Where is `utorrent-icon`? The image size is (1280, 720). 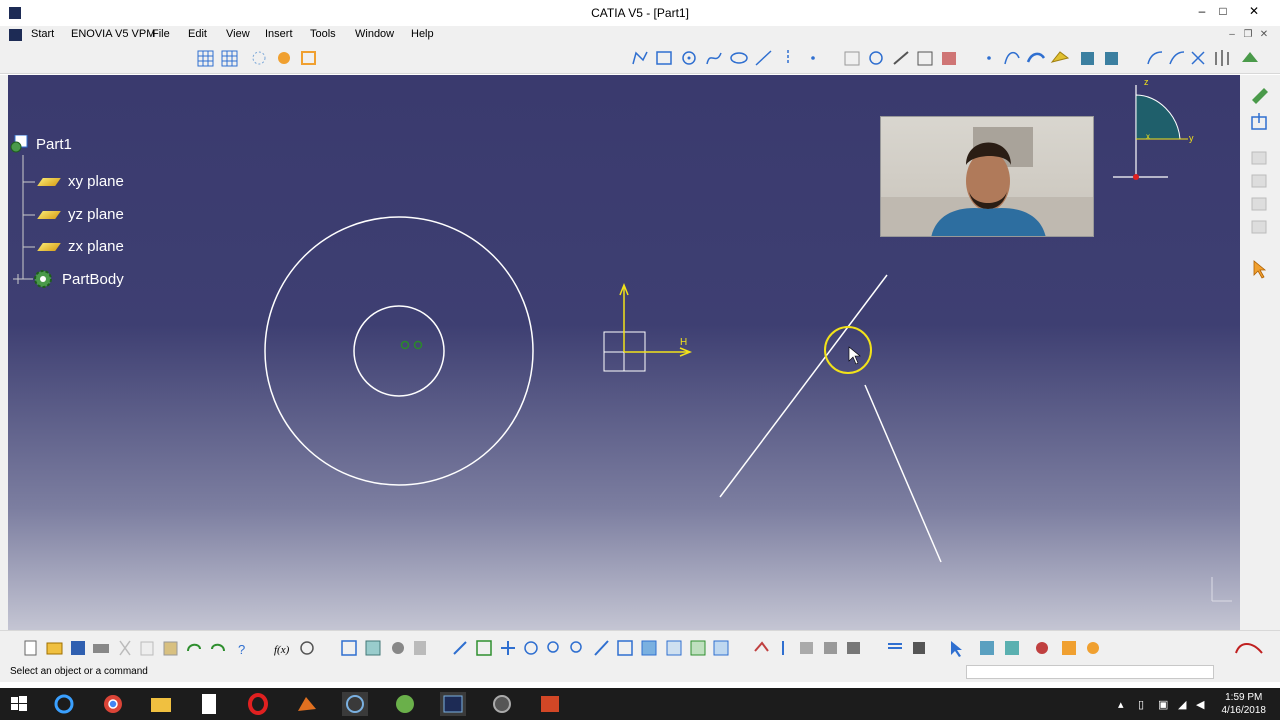 utorrent-icon is located at coordinates (405, 704).